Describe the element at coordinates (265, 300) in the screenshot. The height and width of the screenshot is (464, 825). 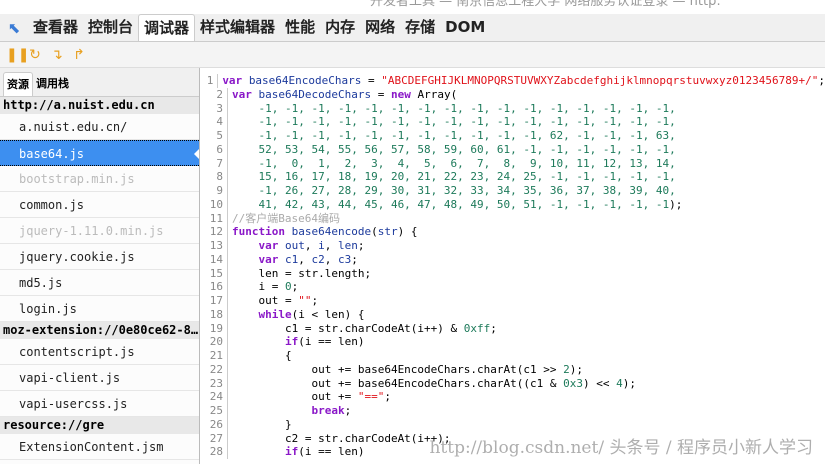
I see `code-token: out =` at that location.